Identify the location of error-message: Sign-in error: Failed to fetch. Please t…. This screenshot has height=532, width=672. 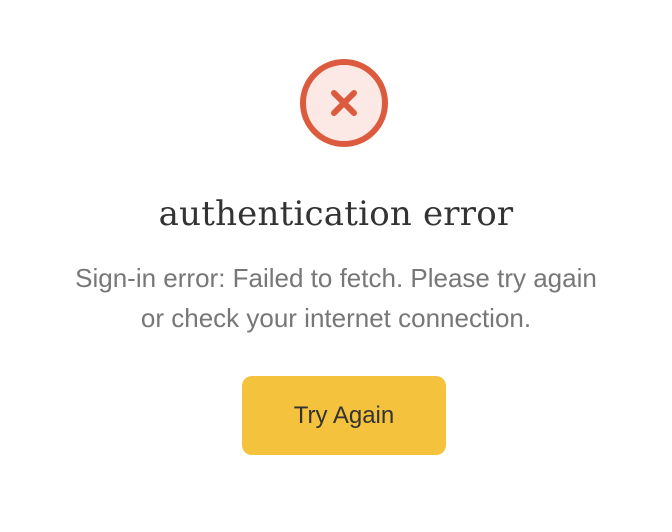
(336, 298).